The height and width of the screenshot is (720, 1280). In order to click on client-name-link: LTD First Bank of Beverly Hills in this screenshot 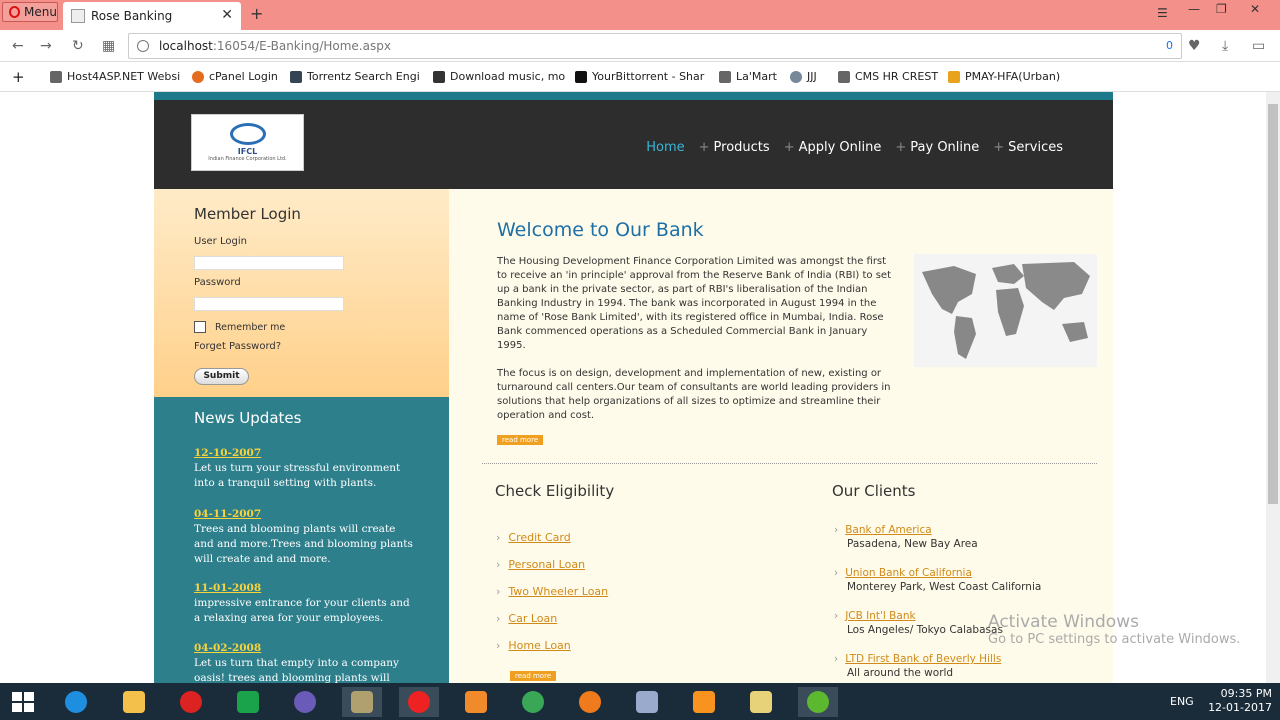, I will do `click(923, 659)`.